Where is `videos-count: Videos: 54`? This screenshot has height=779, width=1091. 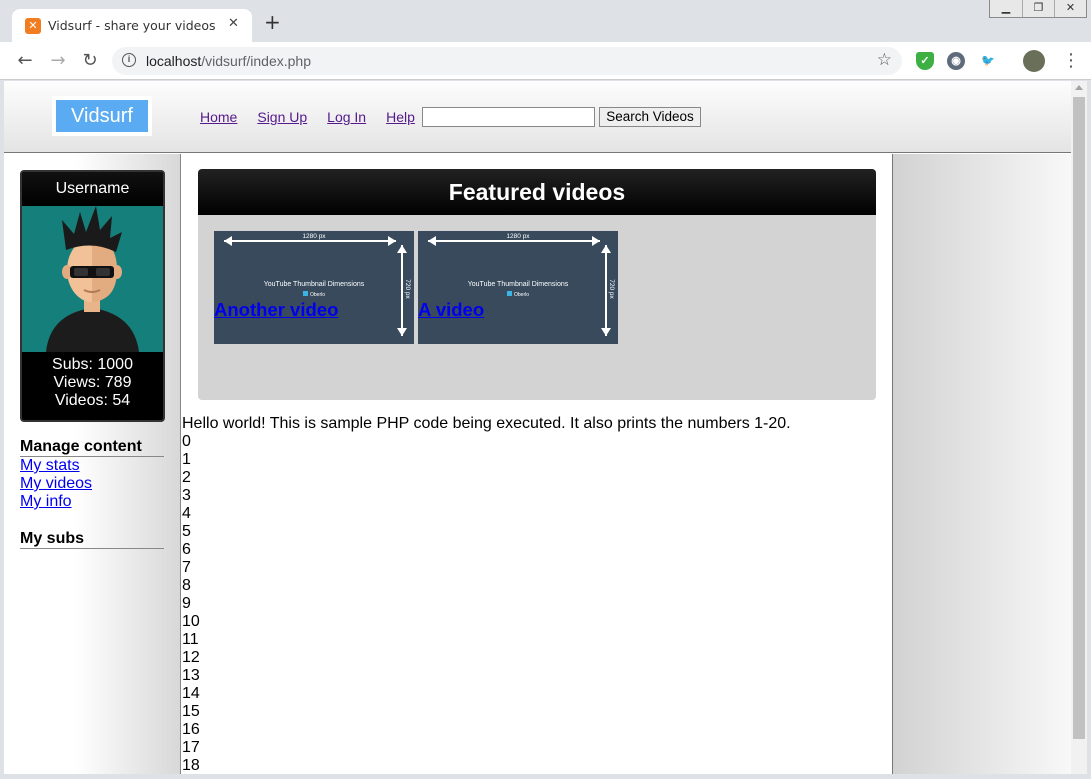
videos-count: Videos: 54 is located at coordinates (92, 400).